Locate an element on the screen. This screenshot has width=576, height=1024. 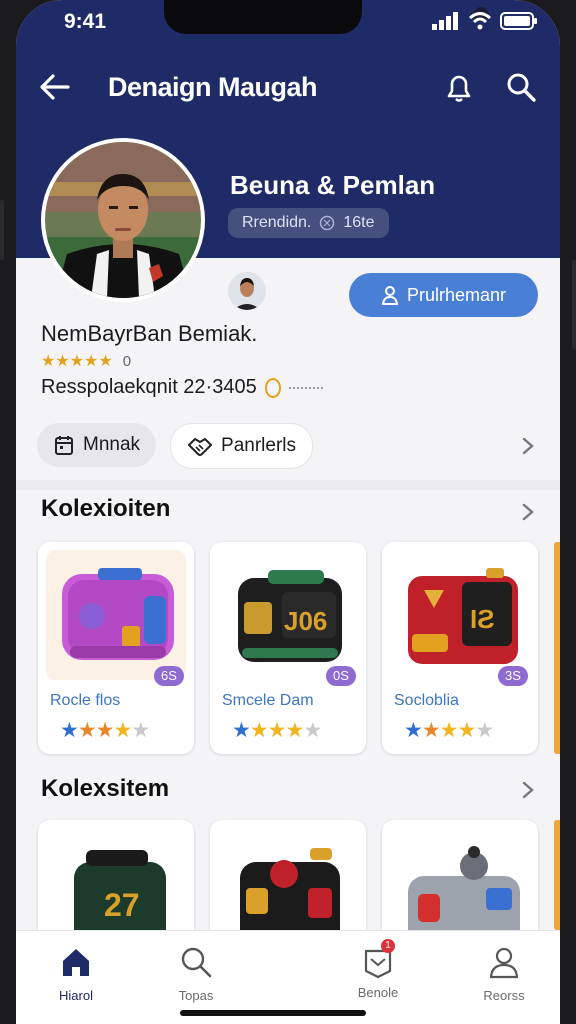
collection-card: 6S Rocle flos ★★★★★ is located at coordinates (116, 648).